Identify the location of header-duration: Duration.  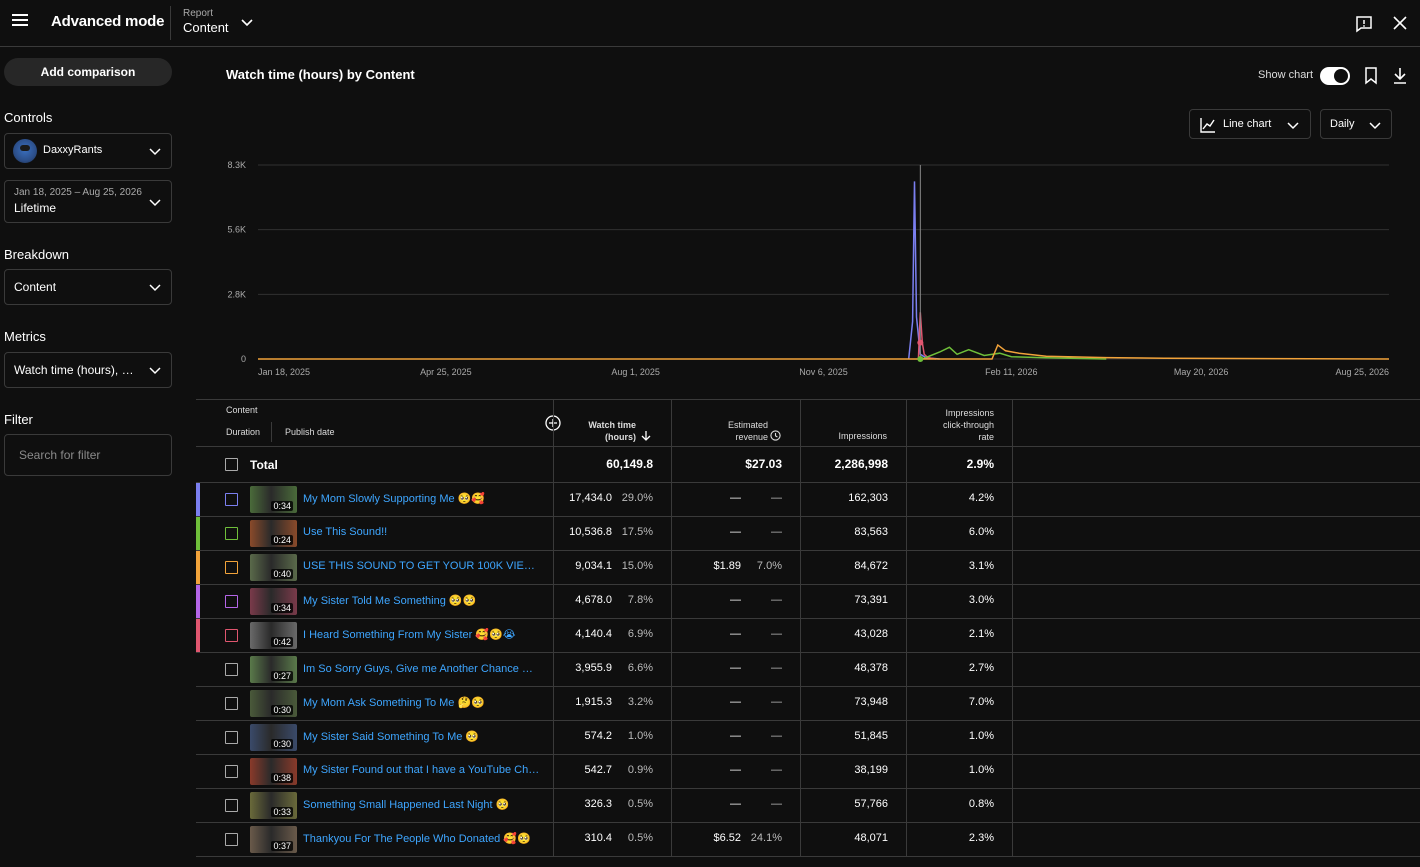
(243, 432).